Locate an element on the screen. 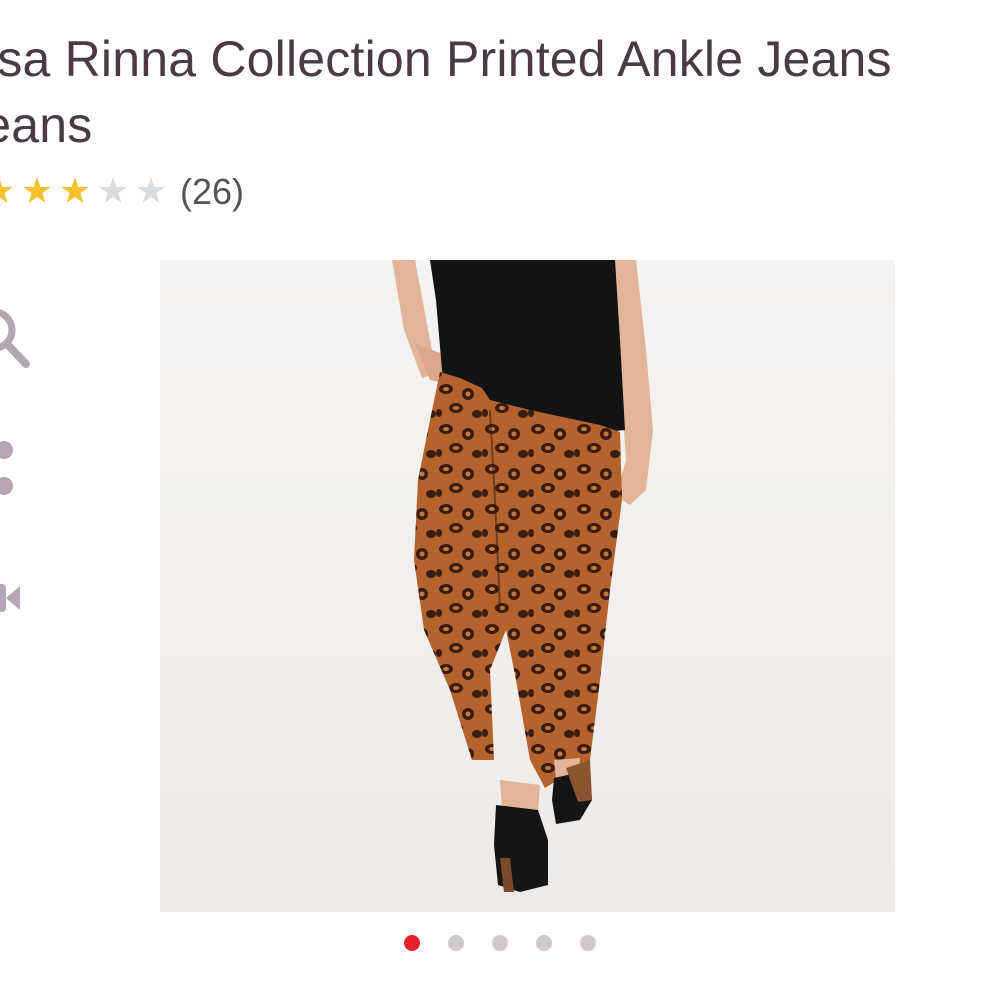 The image size is (1000, 1000). share-icon is located at coordinates (18, 468).